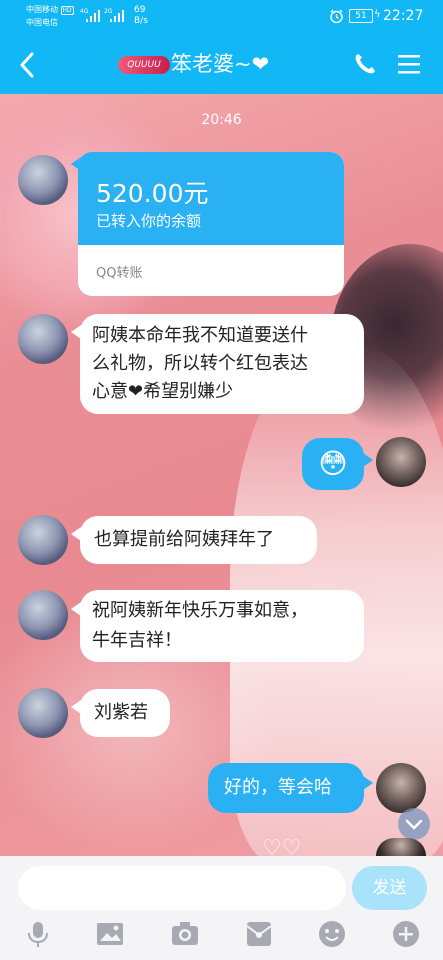 Image resolution: width=443 pixels, height=960 pixels. I want to click on send-button: 发送, so click(389, 888).